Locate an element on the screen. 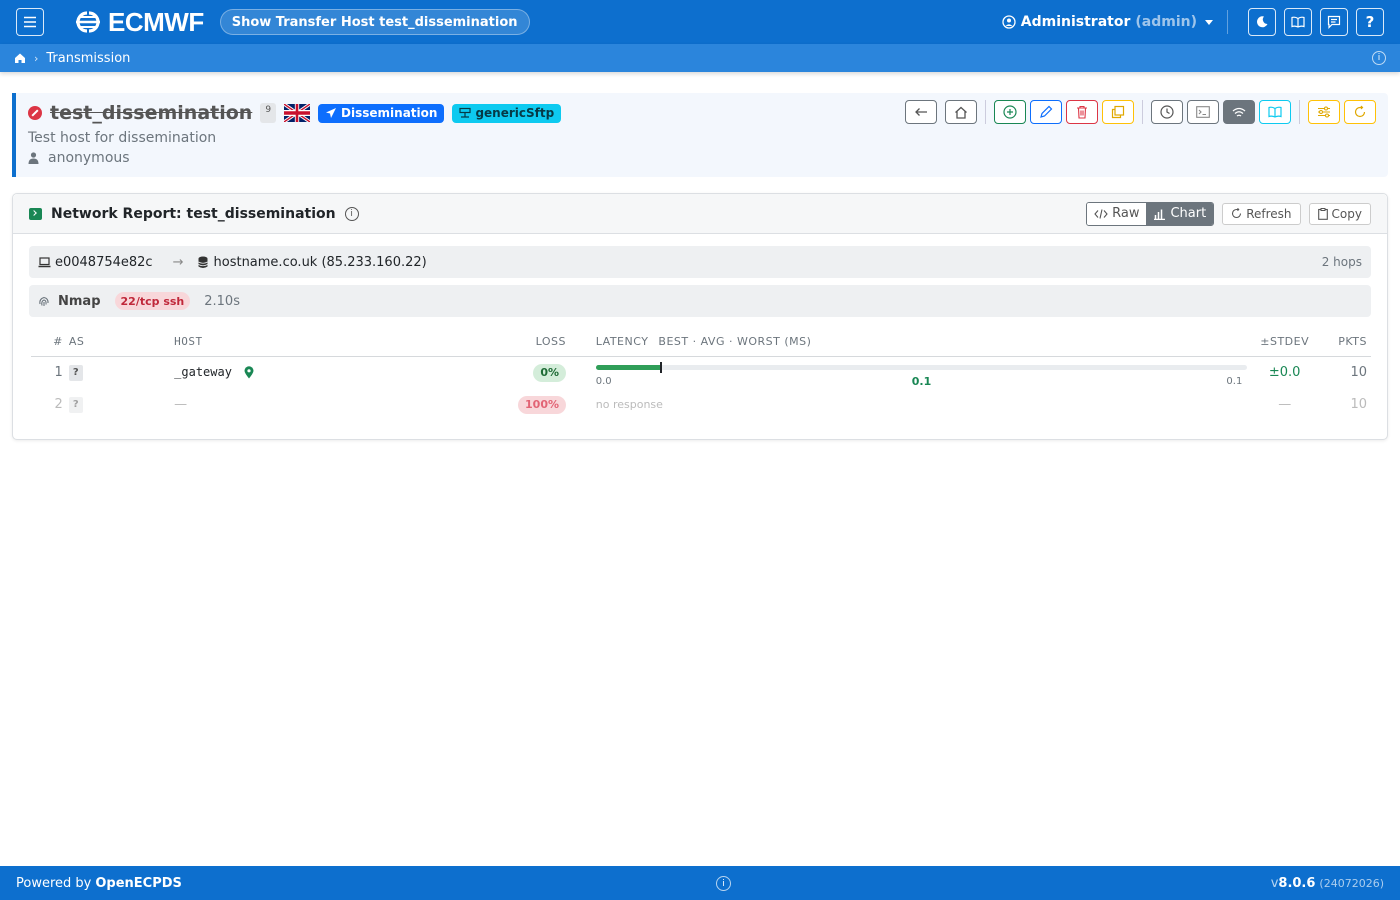  hop-number: 1 is located at coordinates (58, 372).